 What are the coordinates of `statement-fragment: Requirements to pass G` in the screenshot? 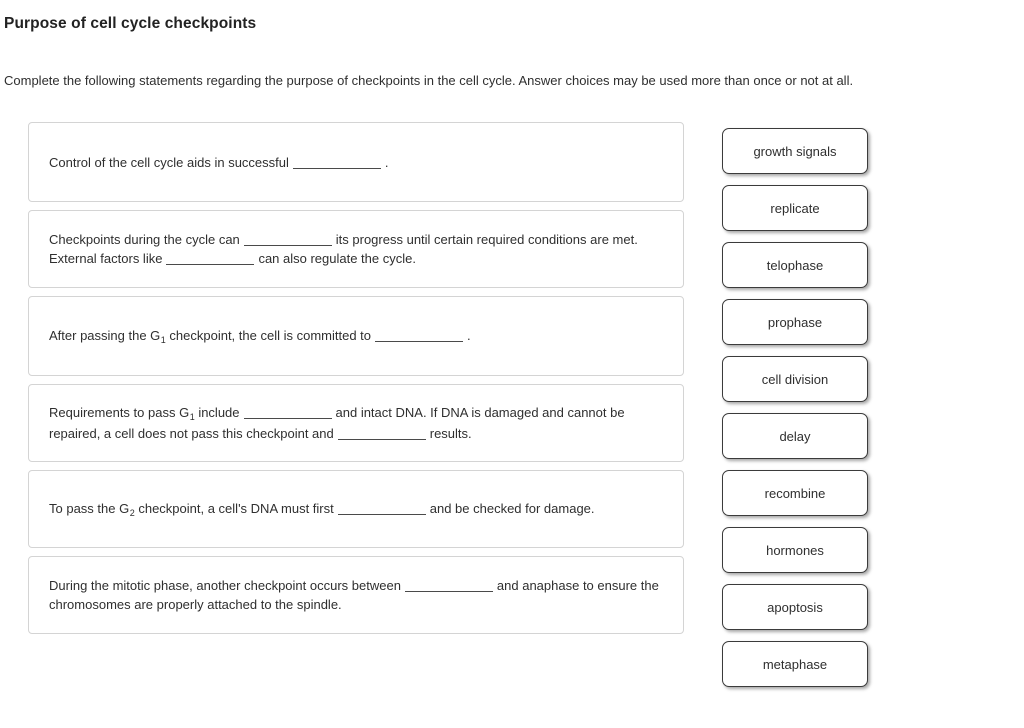 It's located at (119, 412).